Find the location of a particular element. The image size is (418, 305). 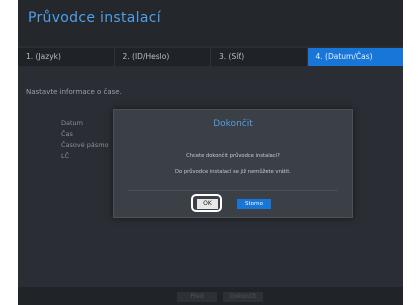

step-network: 3. (Síť) is located at coordinates (259, 57).